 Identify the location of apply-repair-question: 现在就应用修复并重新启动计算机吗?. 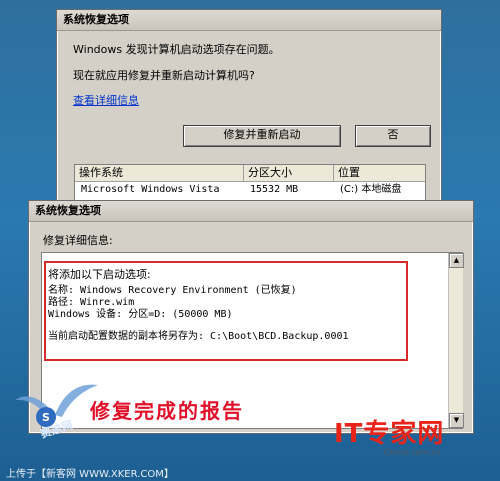
(164, 75).